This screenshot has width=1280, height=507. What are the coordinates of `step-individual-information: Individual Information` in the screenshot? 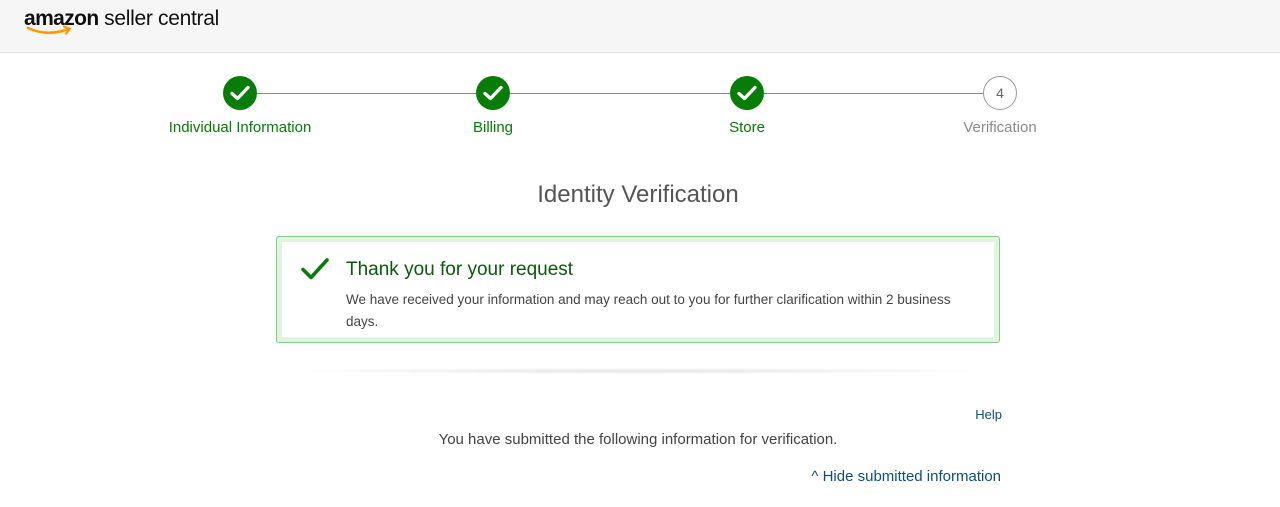 It's located at (240, 106).